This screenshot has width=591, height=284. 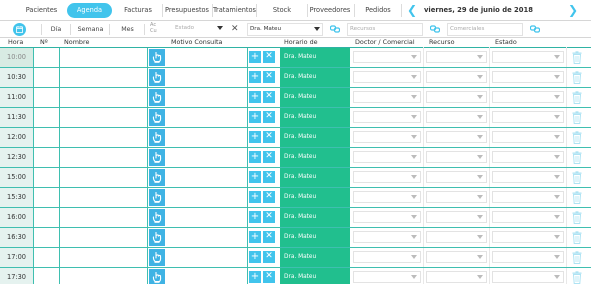 I want to click on tab-stock: Stock, so click(x=282, y=10).